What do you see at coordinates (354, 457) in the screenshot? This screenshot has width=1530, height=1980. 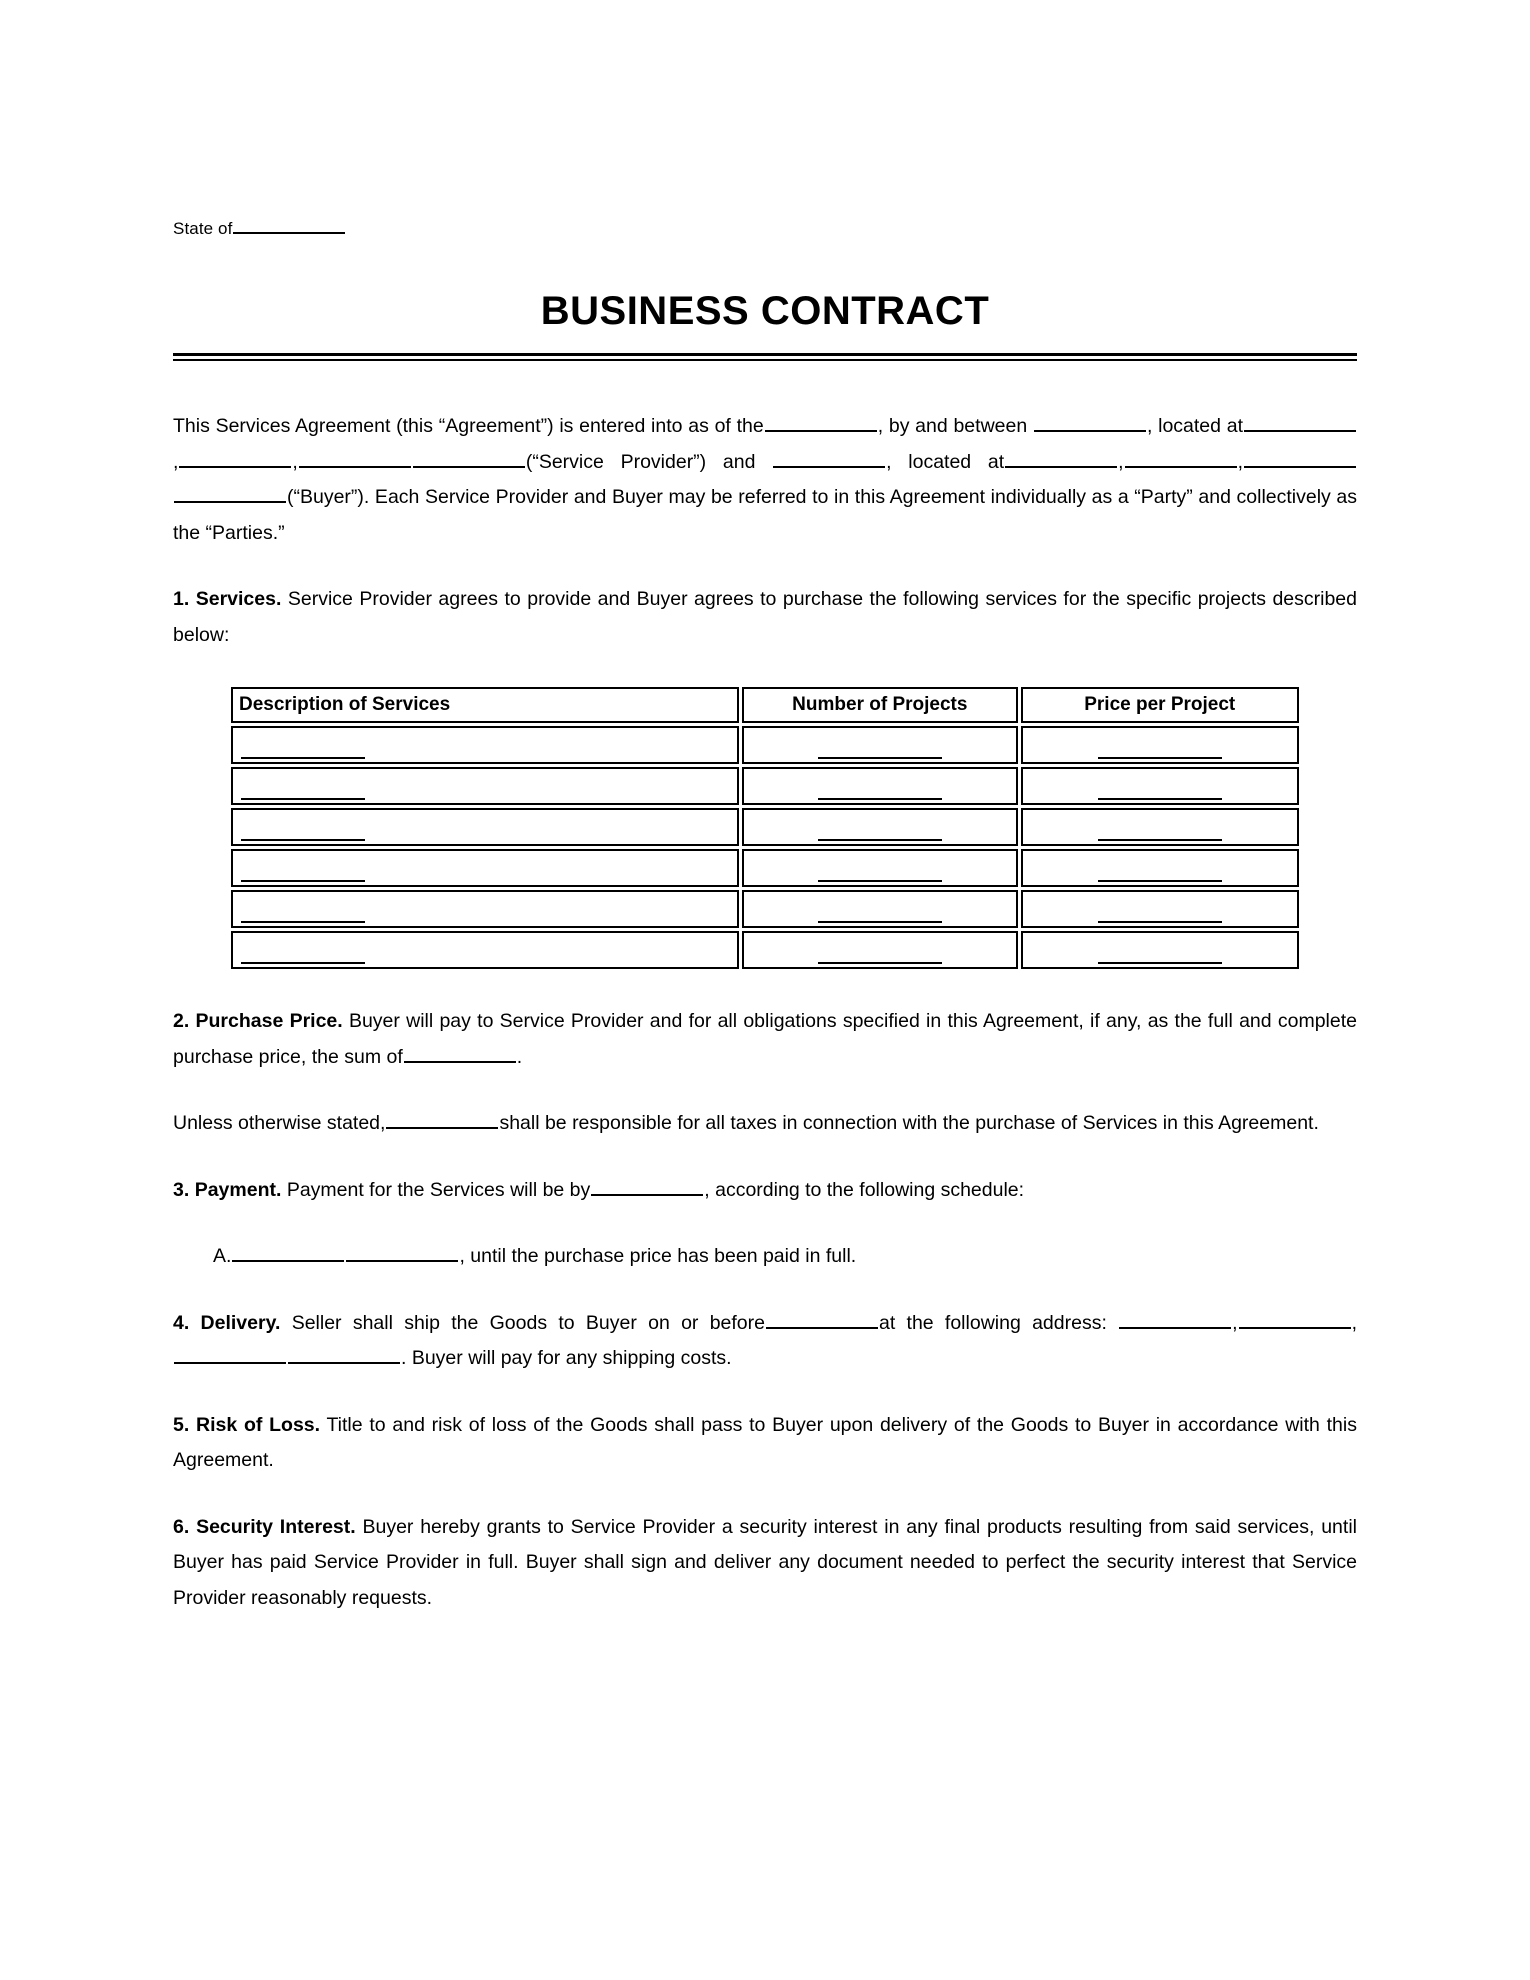 I see `sp-address-state-blank` at bounding box center [354, 457].